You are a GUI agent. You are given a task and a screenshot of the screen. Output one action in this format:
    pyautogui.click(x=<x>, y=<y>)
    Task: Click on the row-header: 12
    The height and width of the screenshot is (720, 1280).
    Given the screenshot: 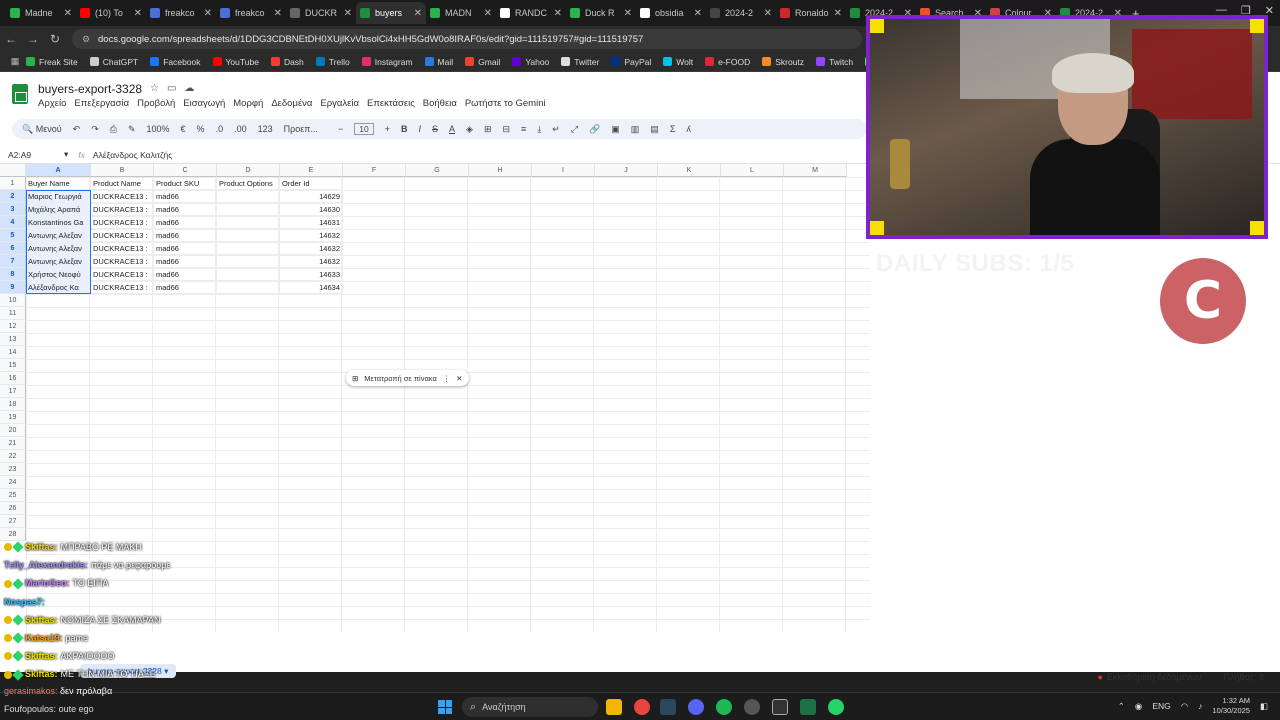 What is the action you would take?
    pyautogui.click(x=13, y=326)
    